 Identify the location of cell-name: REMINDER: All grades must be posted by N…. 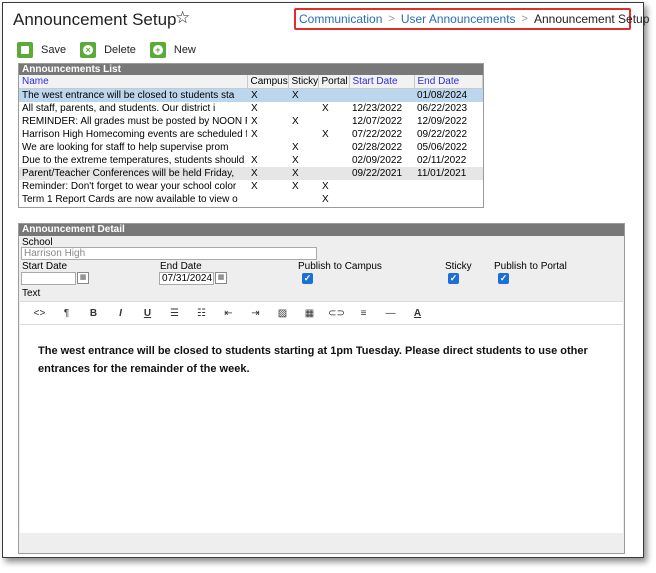
(134, 121).